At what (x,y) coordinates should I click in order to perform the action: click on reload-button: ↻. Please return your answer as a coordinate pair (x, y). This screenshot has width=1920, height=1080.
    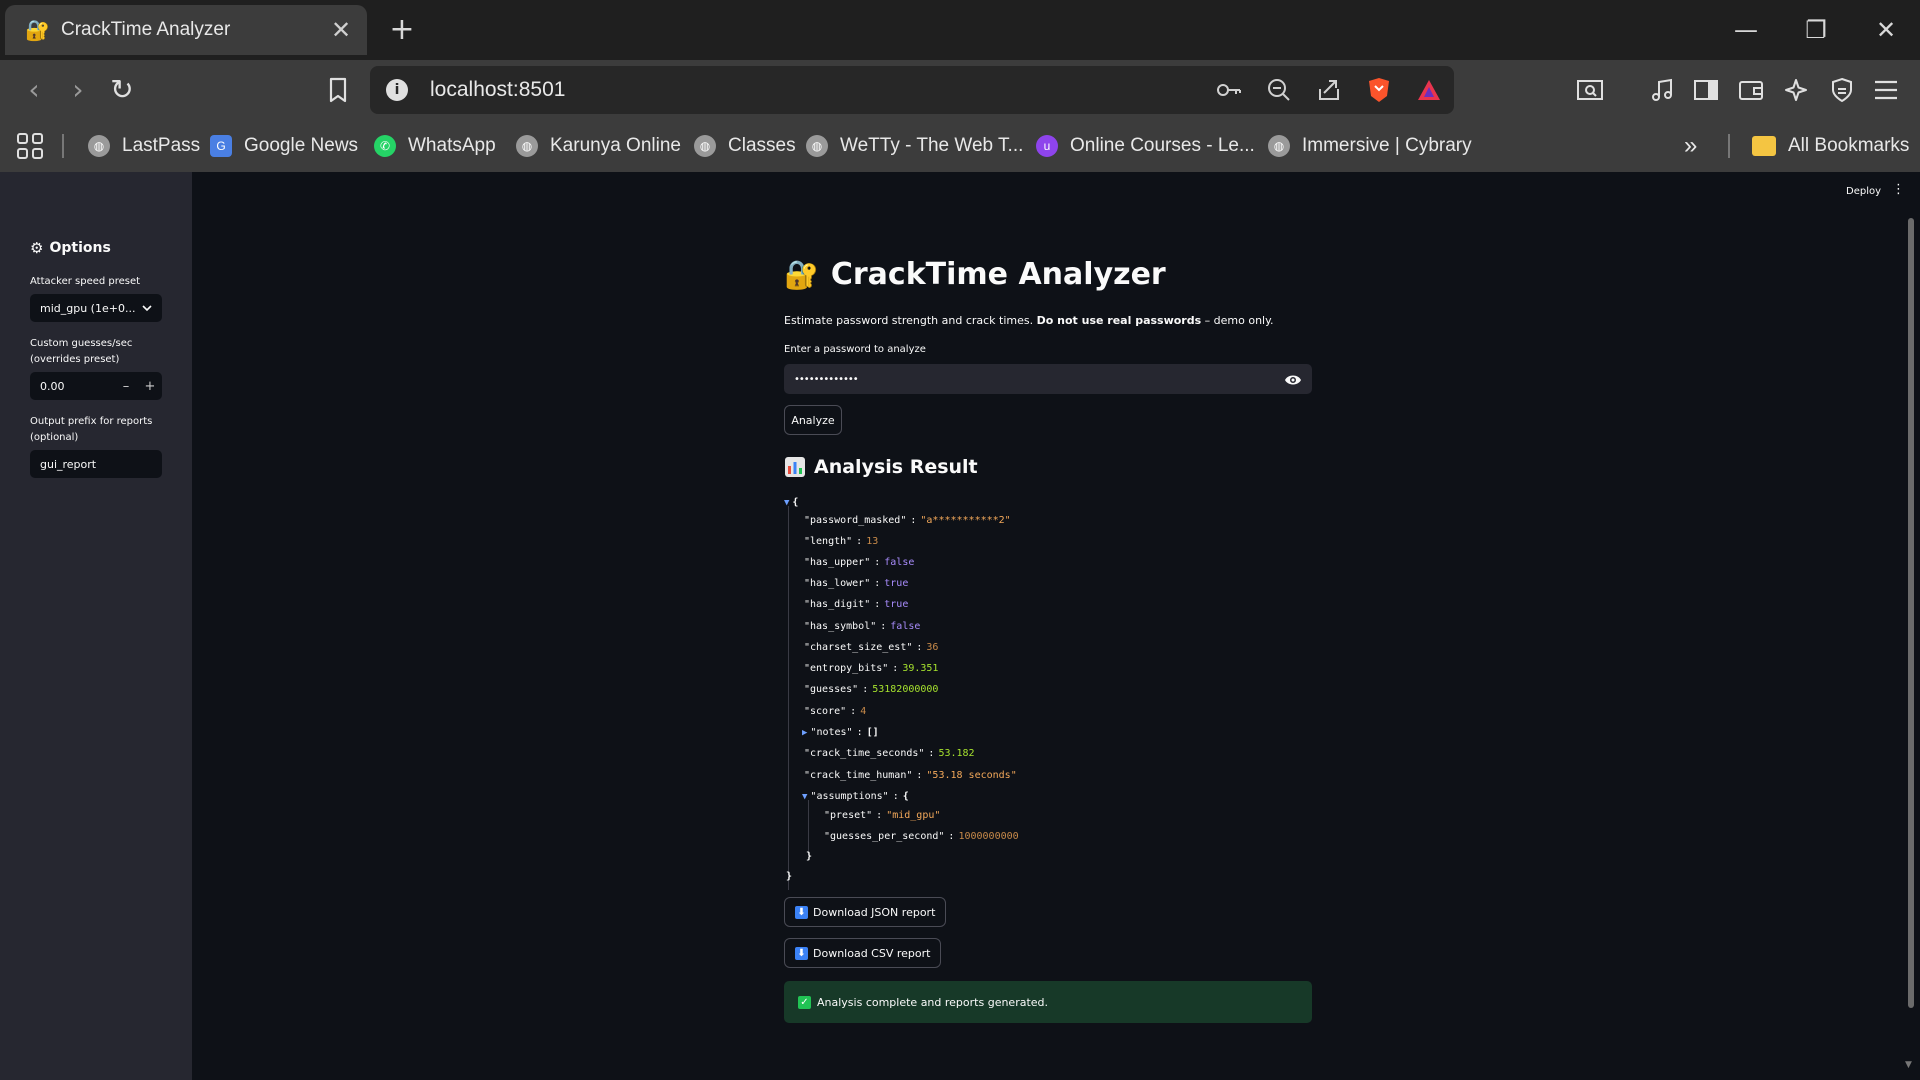
    Looking at the image, I should click on (122, 90).